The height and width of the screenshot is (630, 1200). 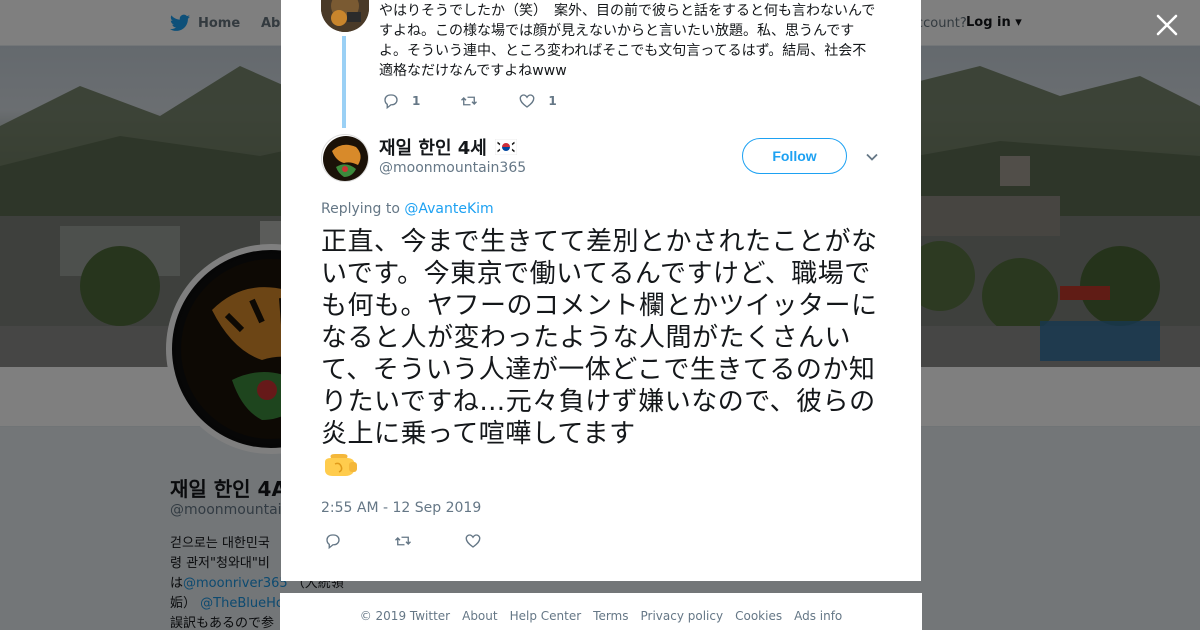 I want to click on footer-link-help-center: Help Center, so click(x=546, y=619).